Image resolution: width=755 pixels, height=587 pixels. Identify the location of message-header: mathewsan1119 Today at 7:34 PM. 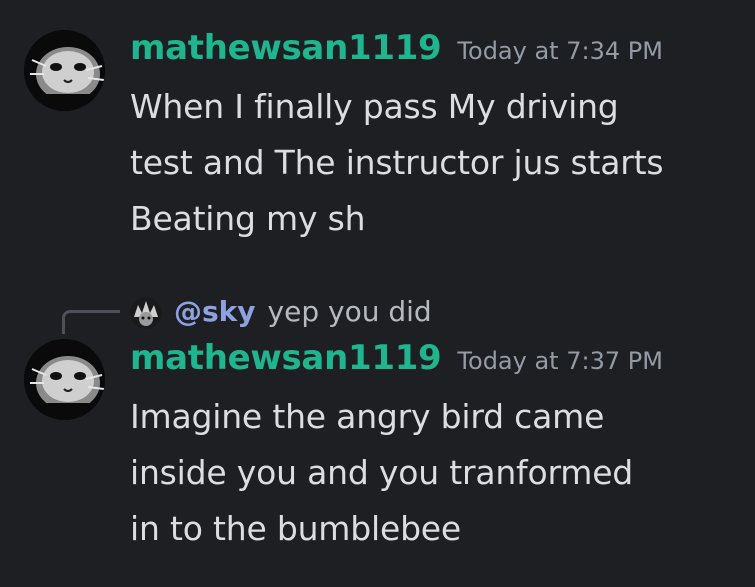
(396, 50).